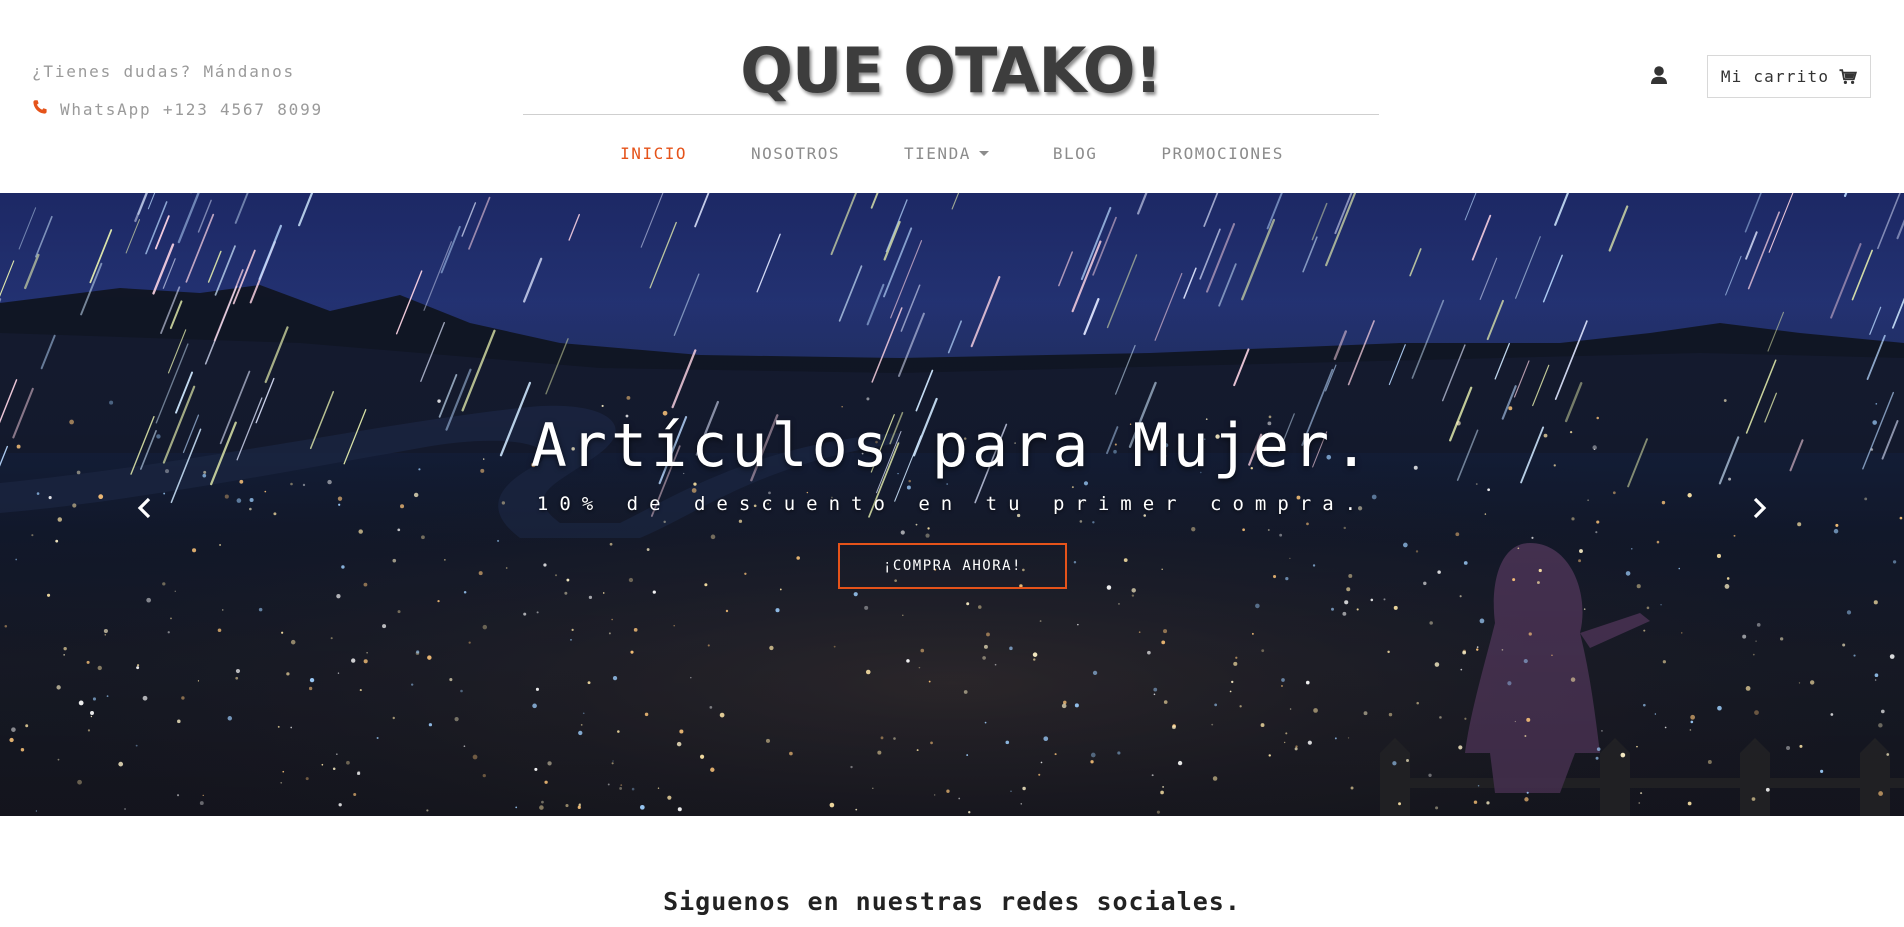 The height and width of the screenshot is (927, 1904). Describe the element at coordinates (952, 566) in the screenshot. I see `shop-now-button: ¡COMPRA AHORA!` at that location.